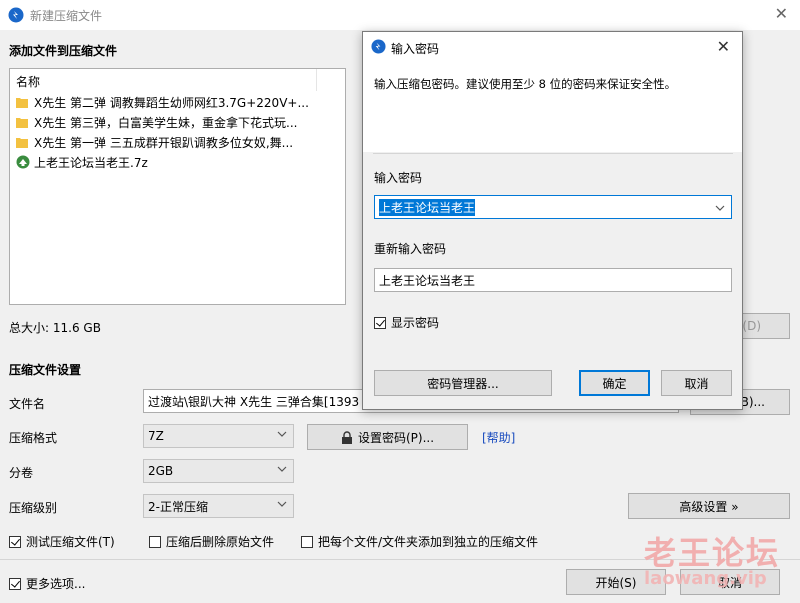 The width and height of the screenshot is (800, 603). Describe the element at coordinates (553, 280) in the screenshot. I see `confirm-password-input: 上老王论坛当老王` at that location.